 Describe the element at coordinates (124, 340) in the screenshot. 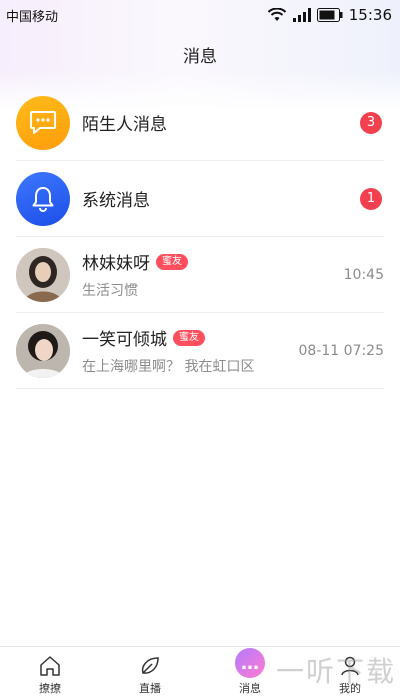

I see `conversation-name: 一笑可倾城` at that location.